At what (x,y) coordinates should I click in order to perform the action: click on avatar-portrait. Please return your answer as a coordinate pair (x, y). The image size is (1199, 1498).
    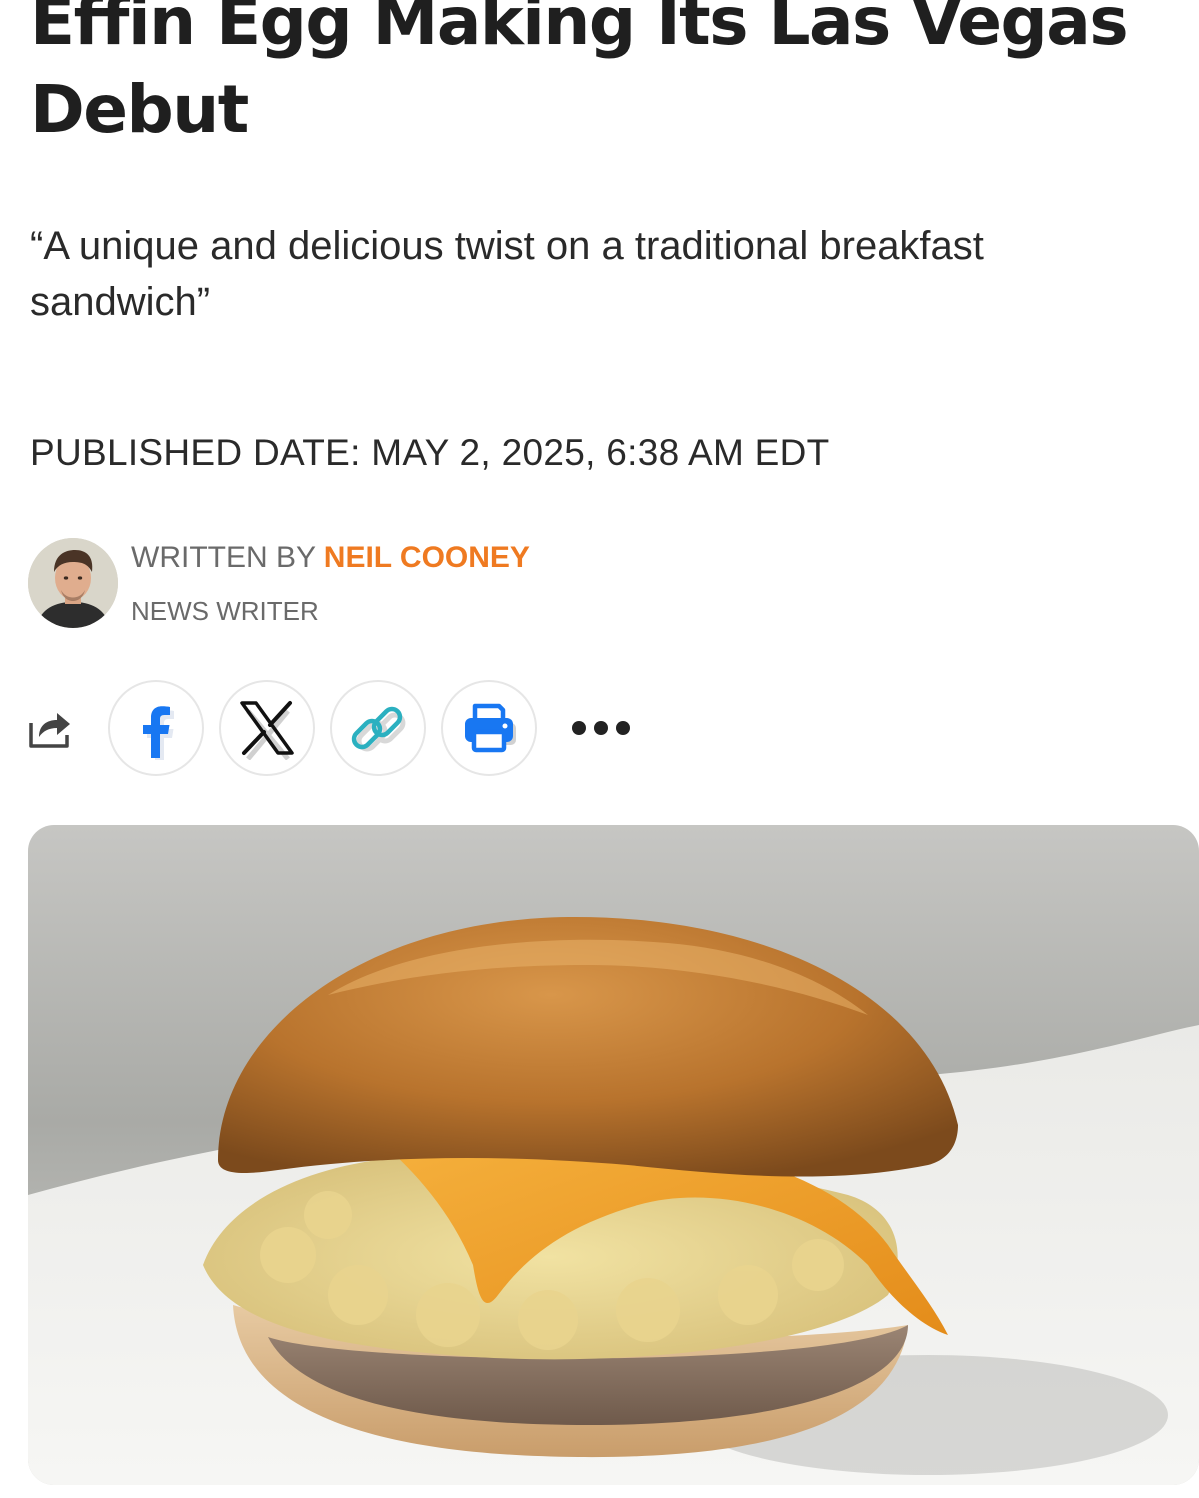
    Looking at the image, I should click on (73, 583).